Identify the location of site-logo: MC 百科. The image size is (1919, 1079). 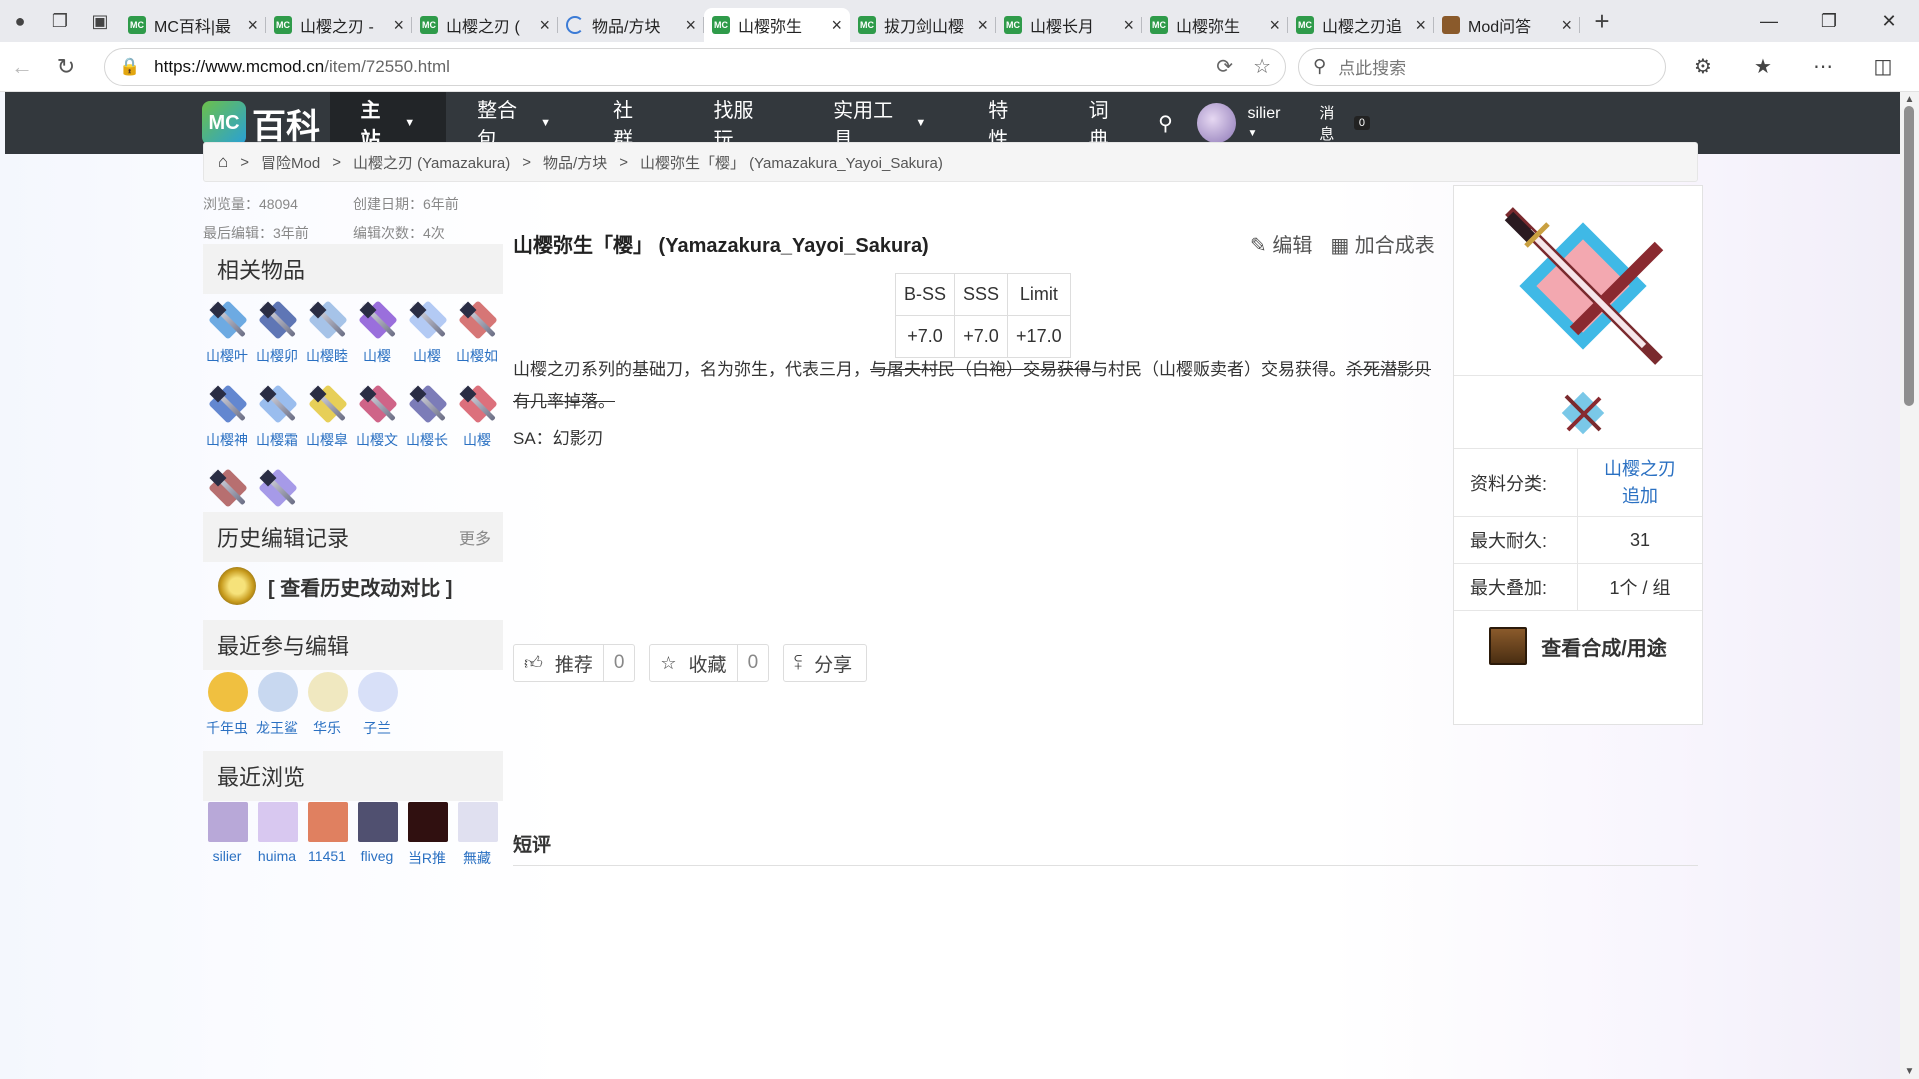
(266, 123).